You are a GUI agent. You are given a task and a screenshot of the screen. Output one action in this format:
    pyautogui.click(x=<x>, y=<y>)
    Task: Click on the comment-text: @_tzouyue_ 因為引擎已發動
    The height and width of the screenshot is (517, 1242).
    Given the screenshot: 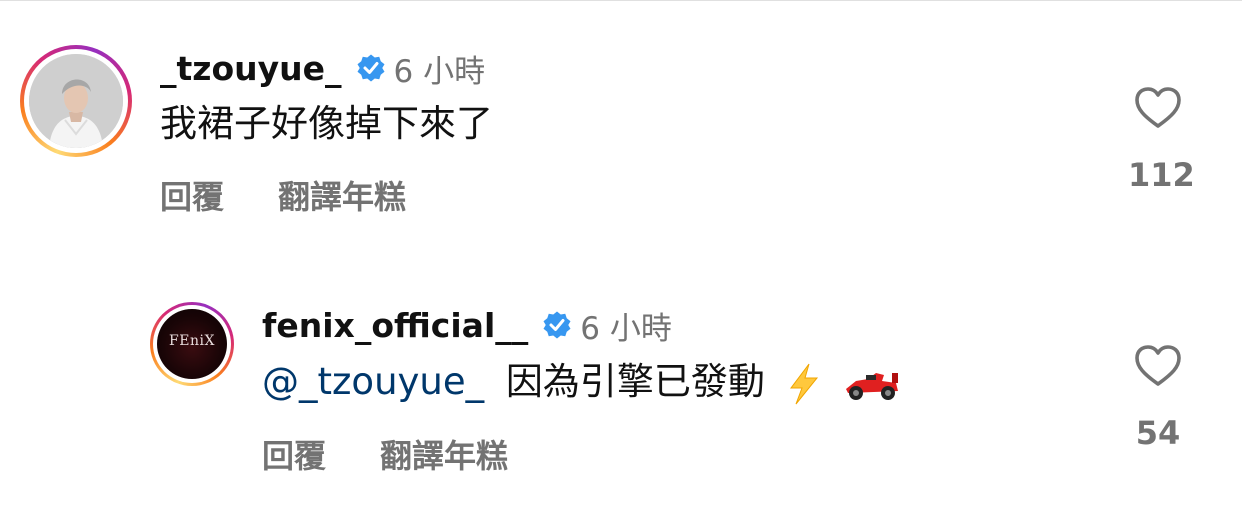 What is the action you would take?
    pyautogui.click(x=581, y=382)
    